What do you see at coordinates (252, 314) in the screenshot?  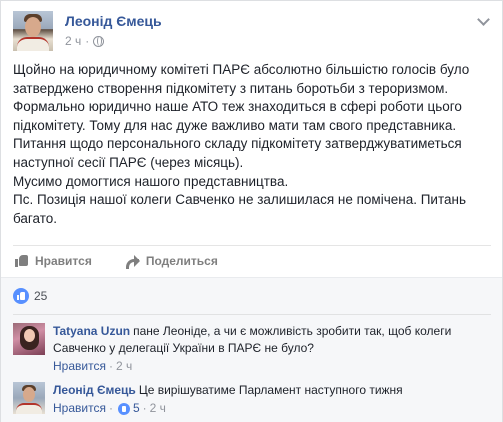 I see `divider` at bounding box center [252, 314].